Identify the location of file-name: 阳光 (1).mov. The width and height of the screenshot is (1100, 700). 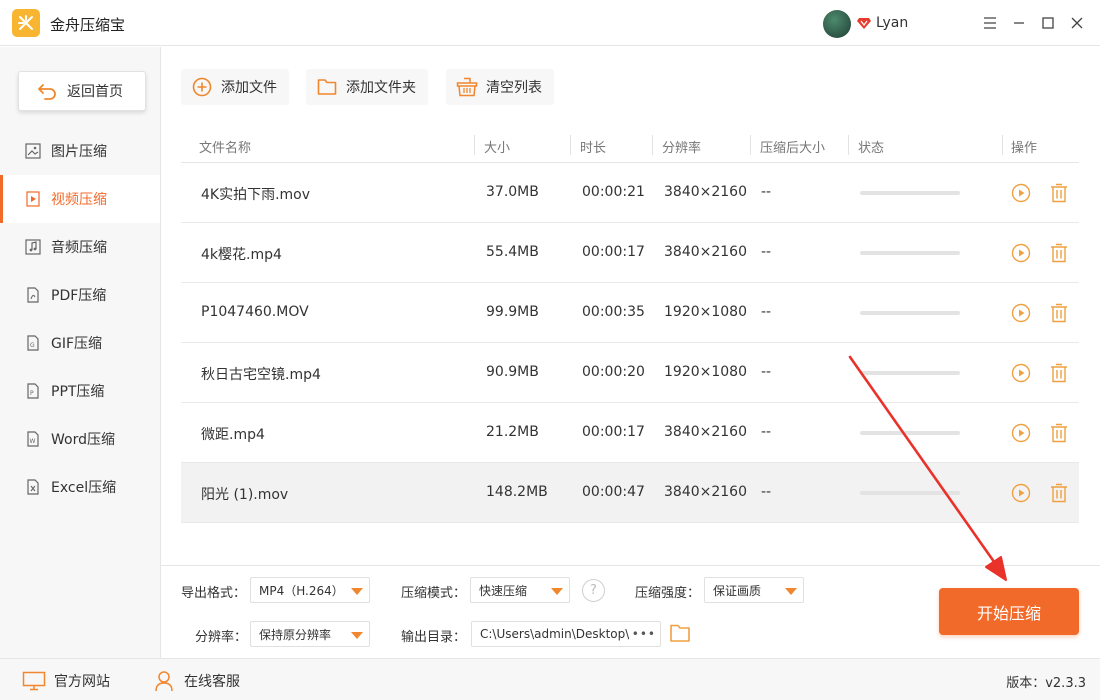
(245, 495).